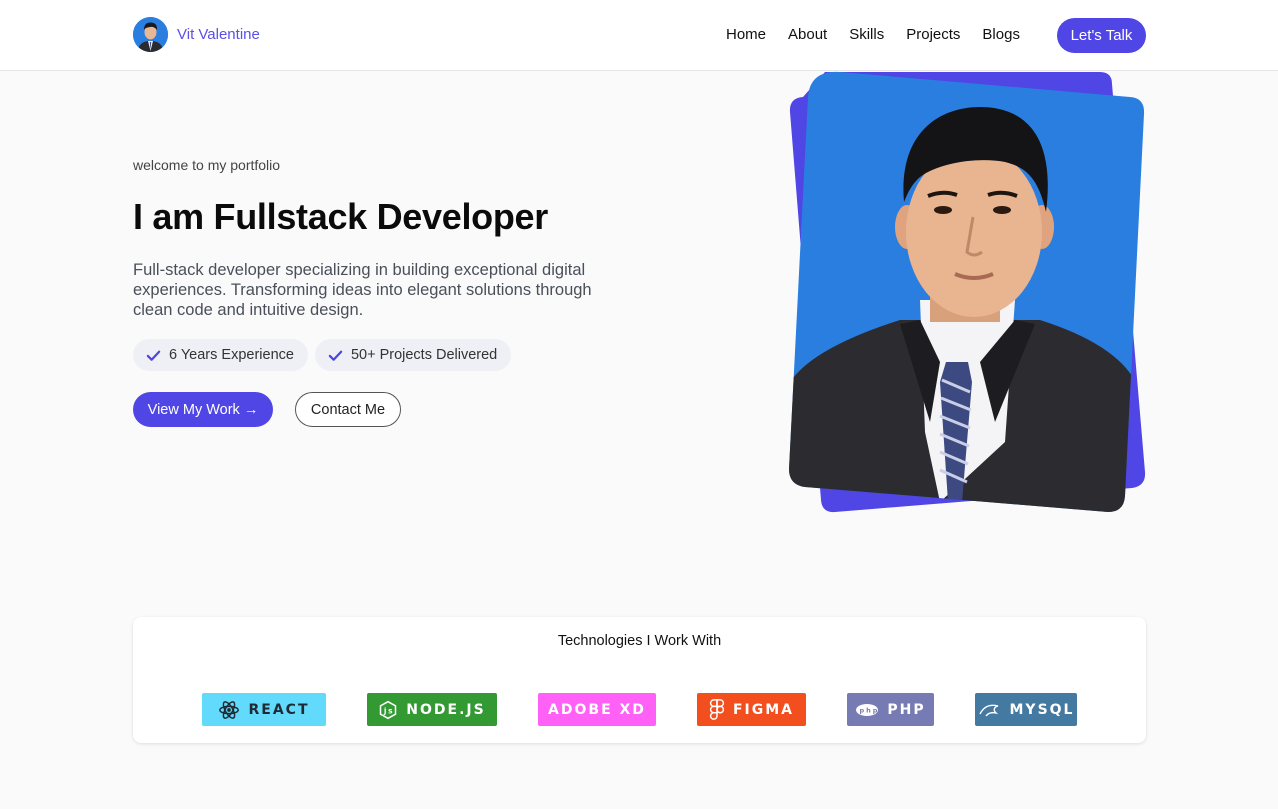 The width and height of the screenshot is (1278, 809). I want to click on lets-talk-button: Let's Talk, so click(1101, 35).